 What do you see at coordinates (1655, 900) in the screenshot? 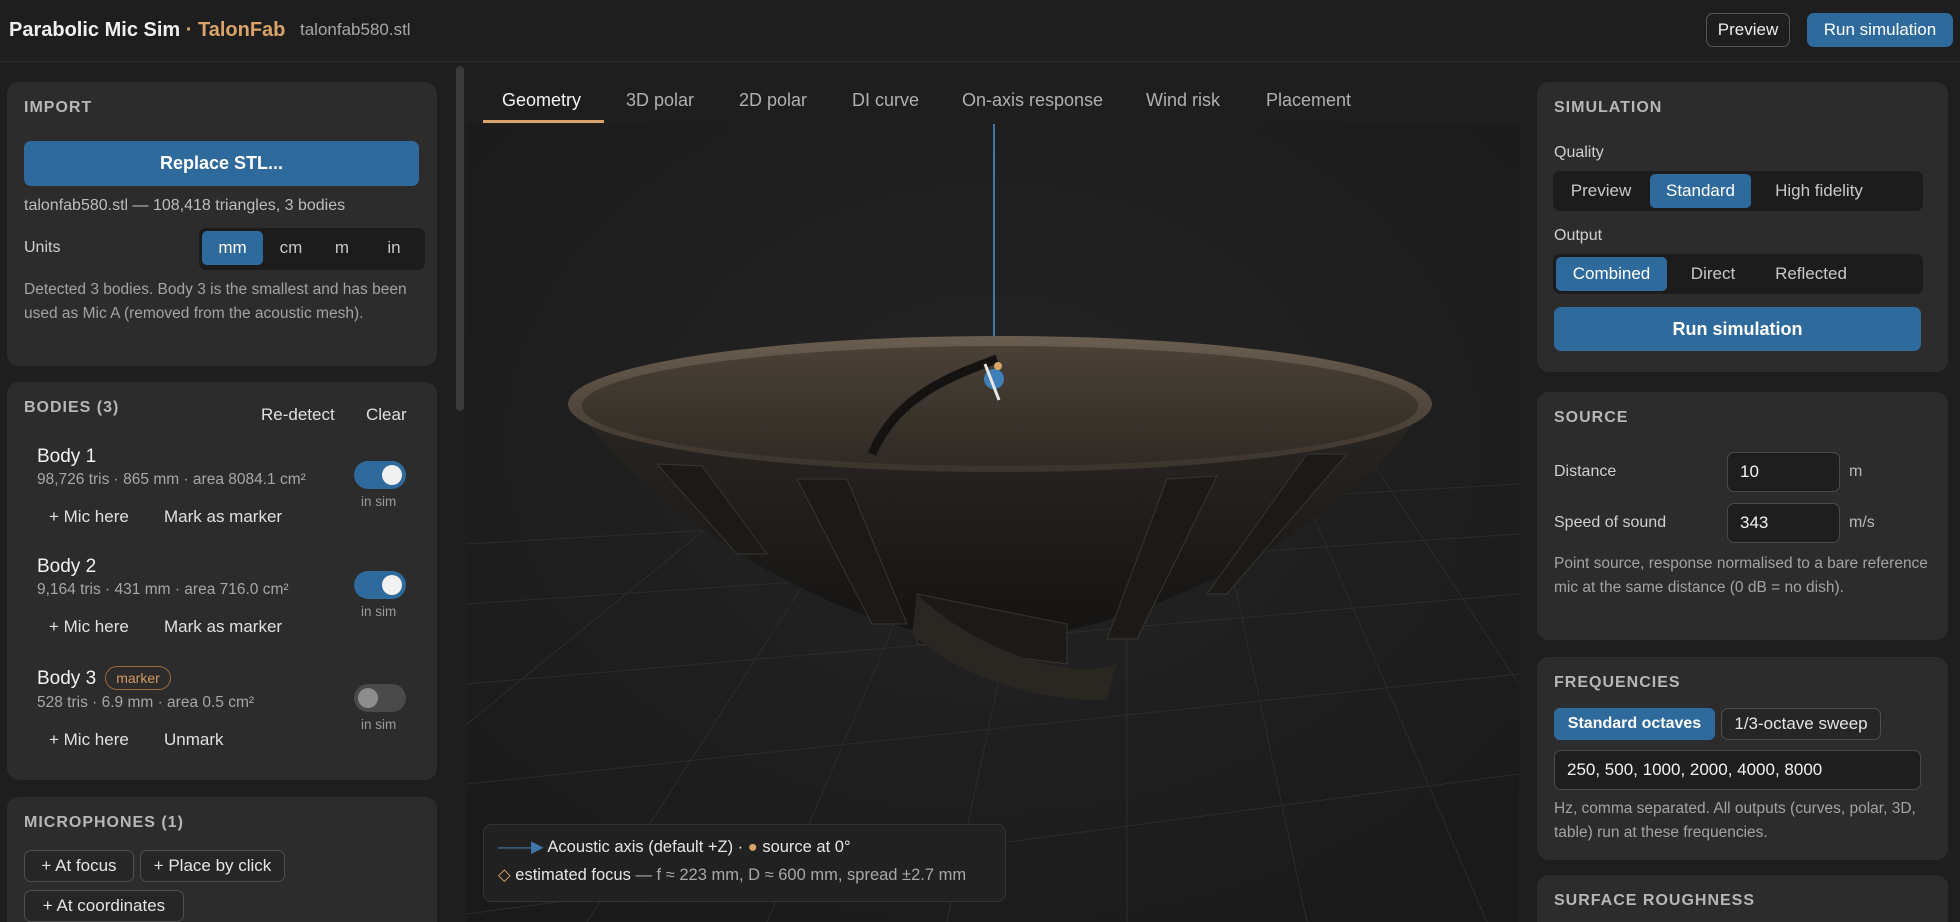
I see `surface-roughness-title: SURFACE ROUGHNESS` at bounding box center [1655, 900].